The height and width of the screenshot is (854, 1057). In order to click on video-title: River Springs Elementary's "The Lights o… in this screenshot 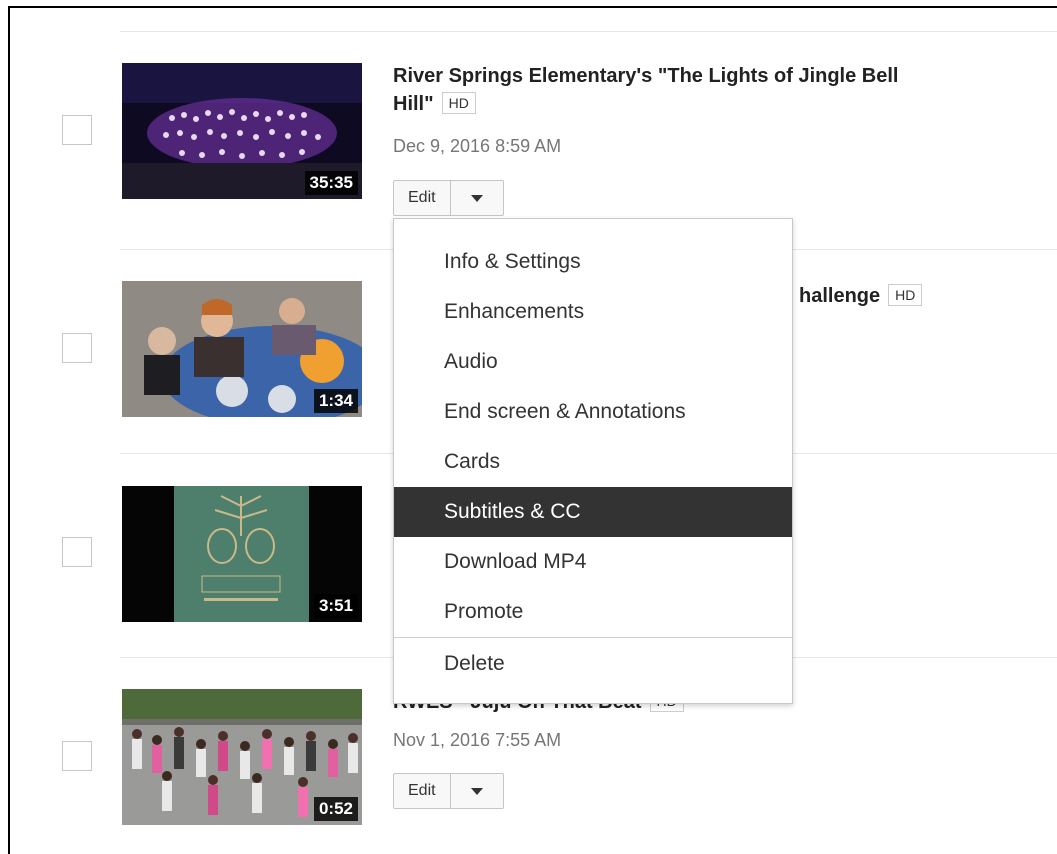, I will do `click(703, 90)`.